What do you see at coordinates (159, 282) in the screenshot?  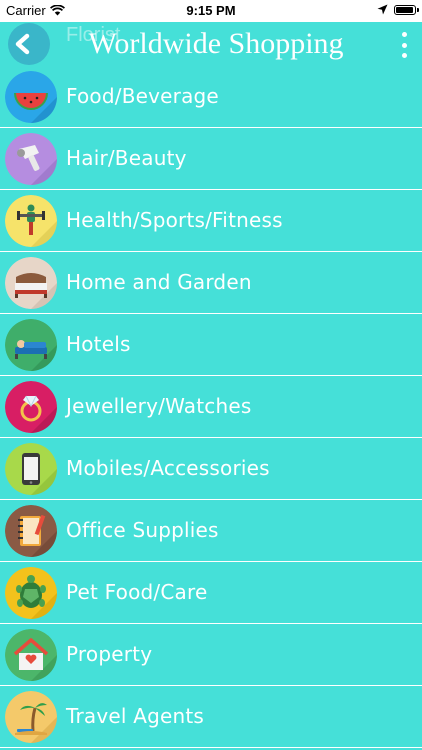 I see `category-label: Home and Garden` at bounding box center [159, 282].